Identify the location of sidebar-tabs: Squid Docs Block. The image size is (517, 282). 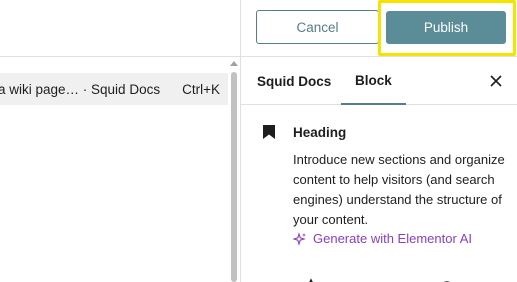
(379, 81).